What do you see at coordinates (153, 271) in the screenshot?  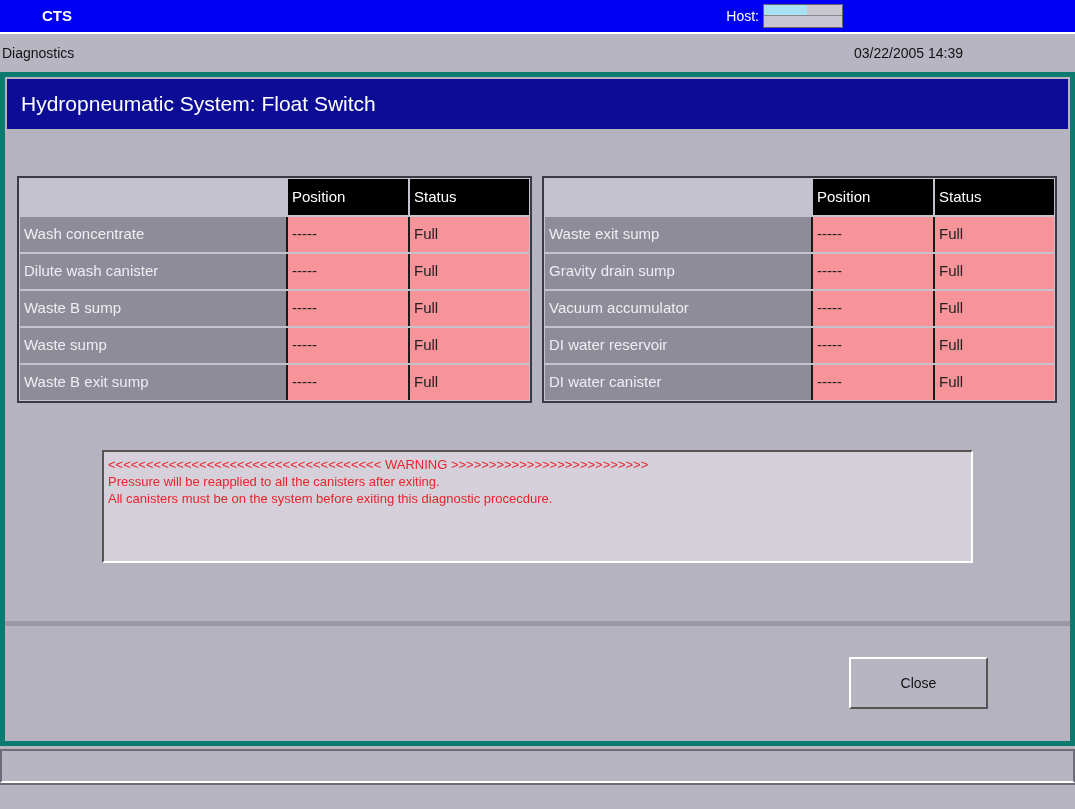 I see `table-cell: Dilute wash canister` at bounding box center [153, 271].